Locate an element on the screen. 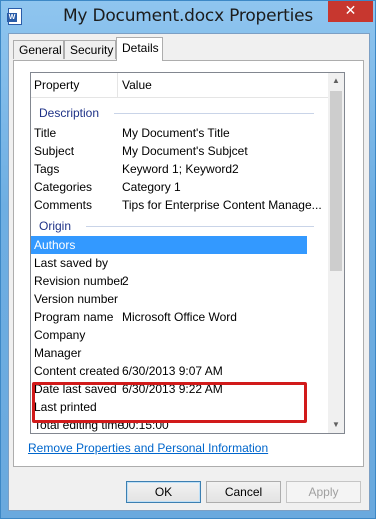  list-item: Program name Microsoft Office Word is located at coordinates (169, 317).